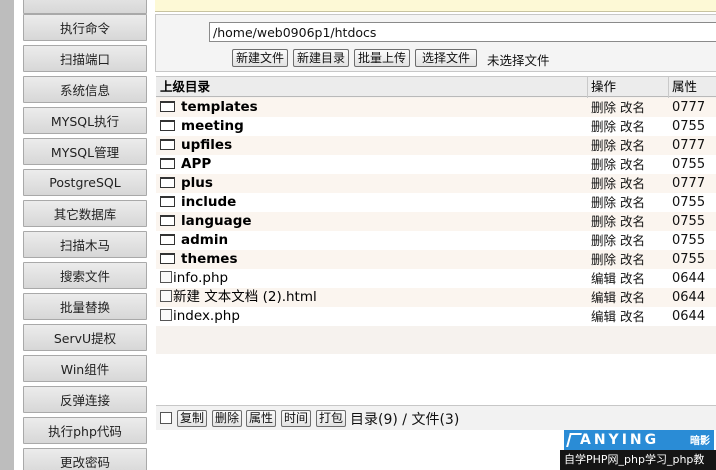  What do you see at coordinates (166, 418) in the screenshot?
I see `select-all-checkbox` at bounding box center [166, 418].